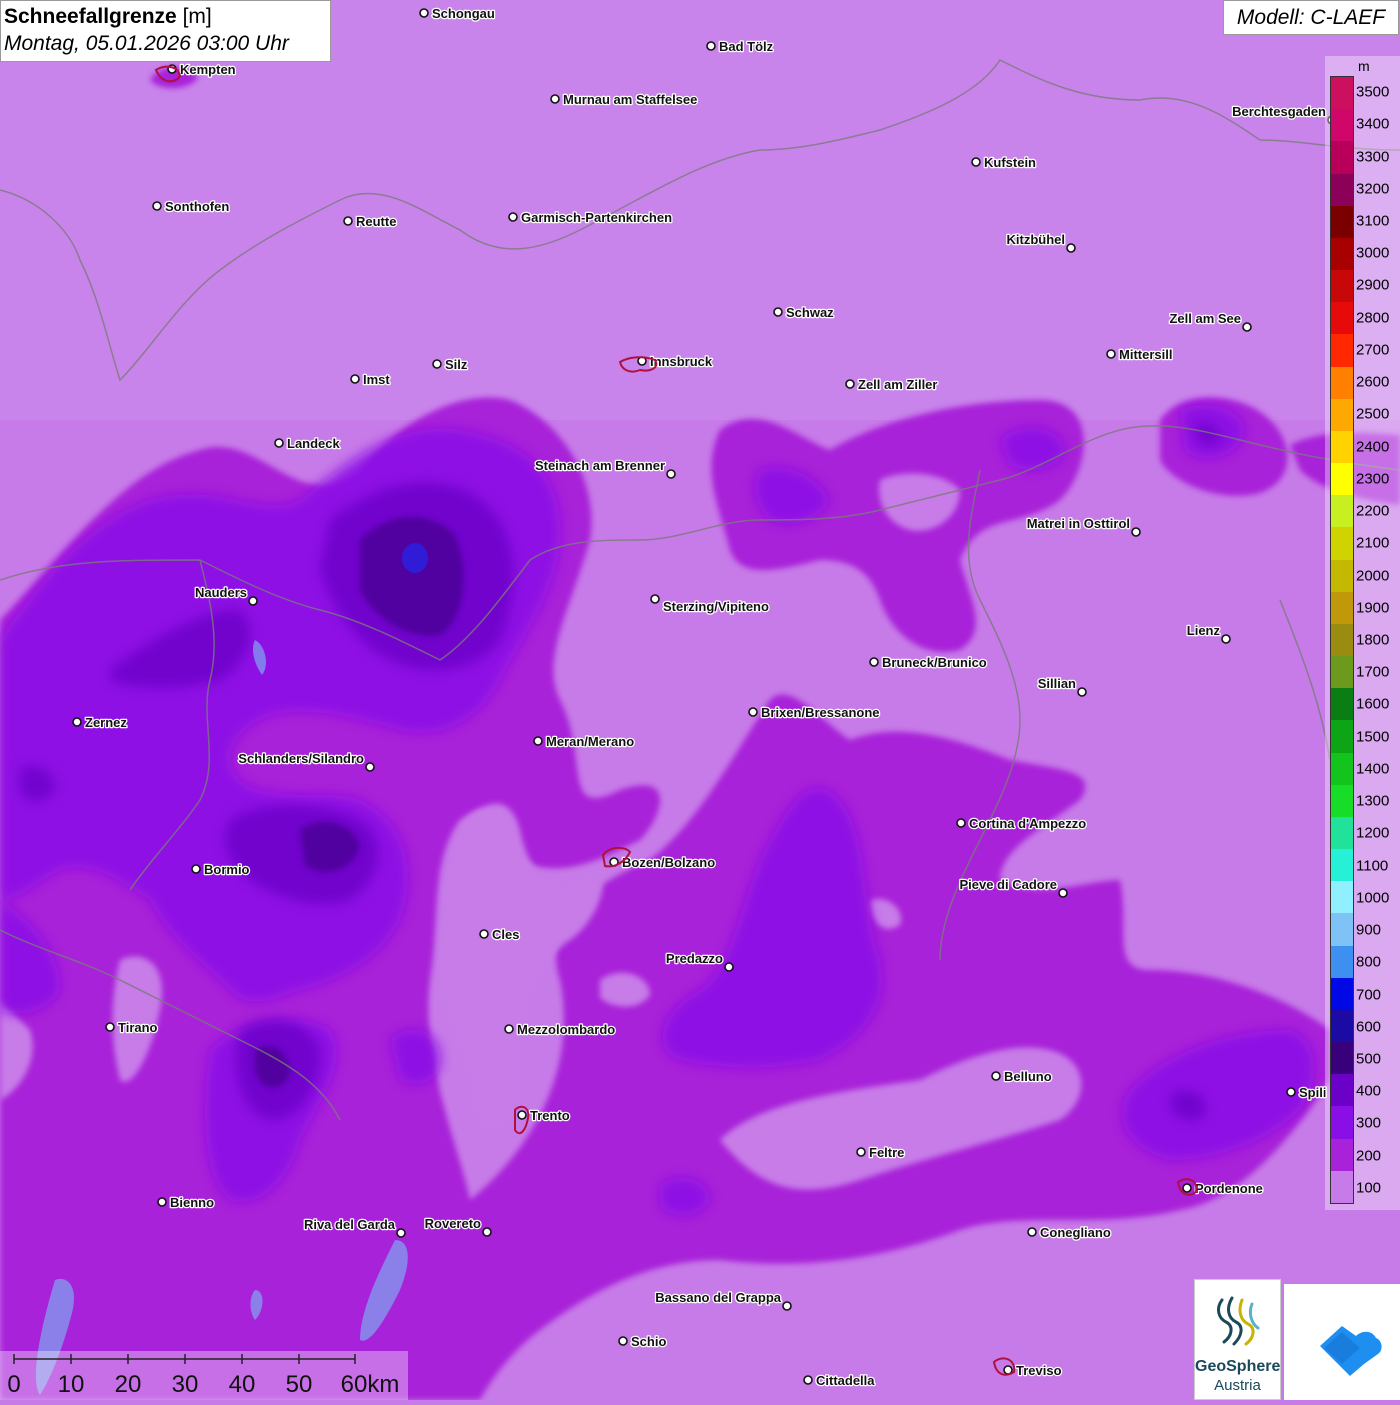 Image resolution: width=1400 pixels, height=1405 pixels. I want to click on city-label: Cles, so click(505, 934).